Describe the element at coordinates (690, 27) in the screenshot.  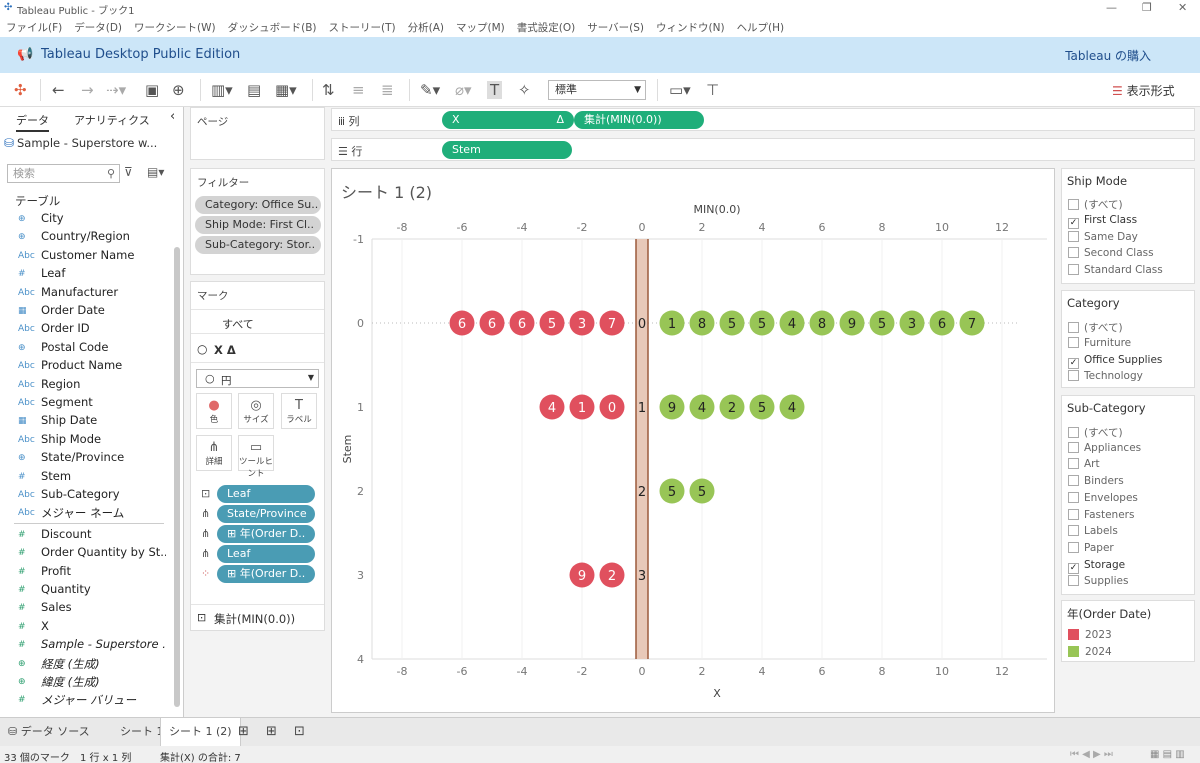
I see `menu-window: ウィンドウ(N)` at that location.